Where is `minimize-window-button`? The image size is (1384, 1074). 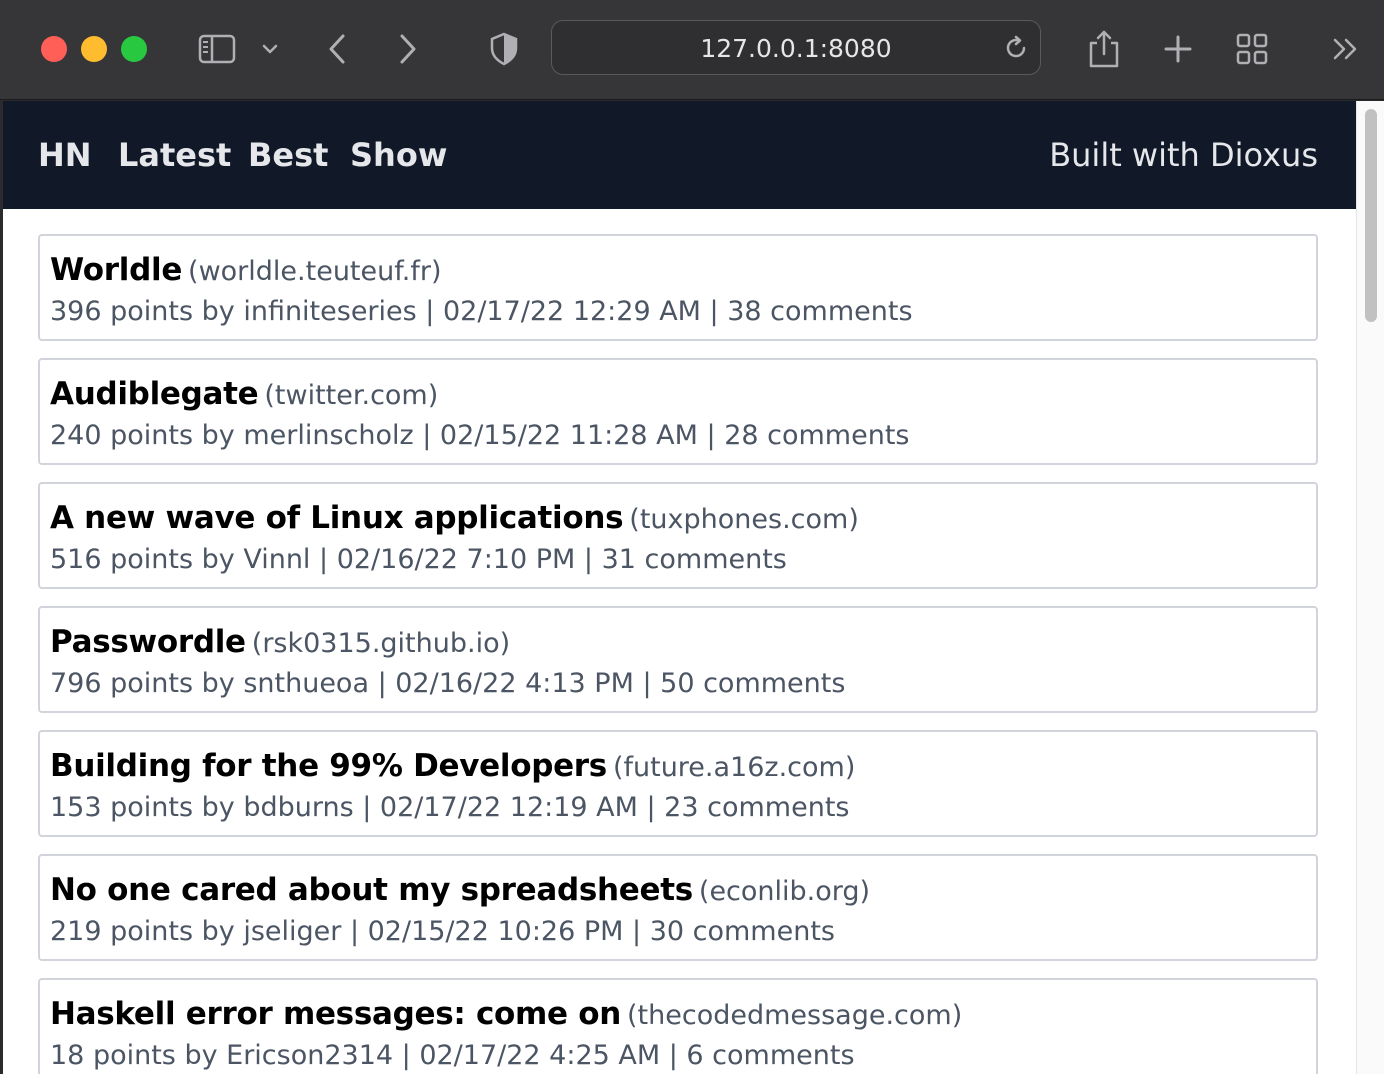
minimize-window-button is located at coordinates (94, 49).